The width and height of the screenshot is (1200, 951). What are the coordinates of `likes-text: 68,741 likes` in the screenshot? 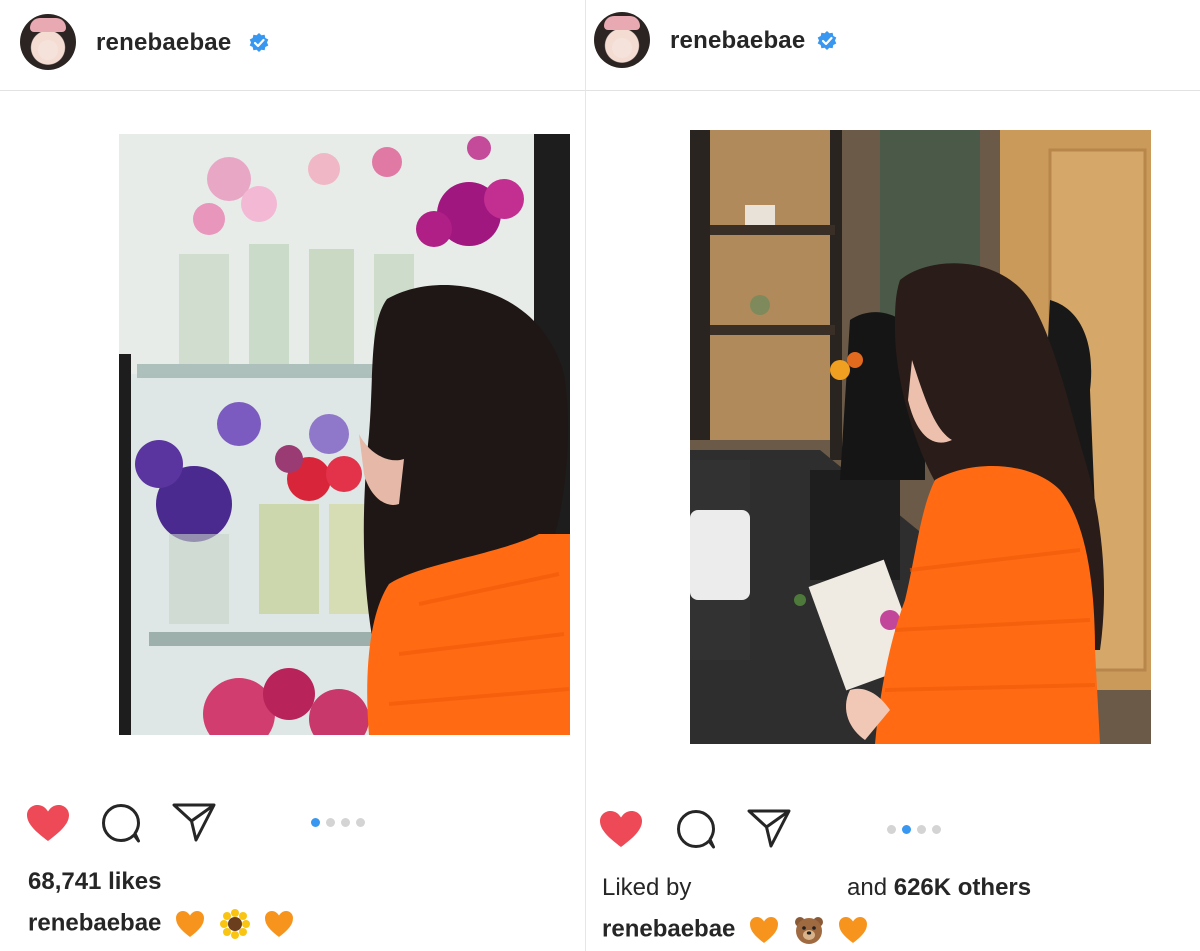 It's located at (95, 881).